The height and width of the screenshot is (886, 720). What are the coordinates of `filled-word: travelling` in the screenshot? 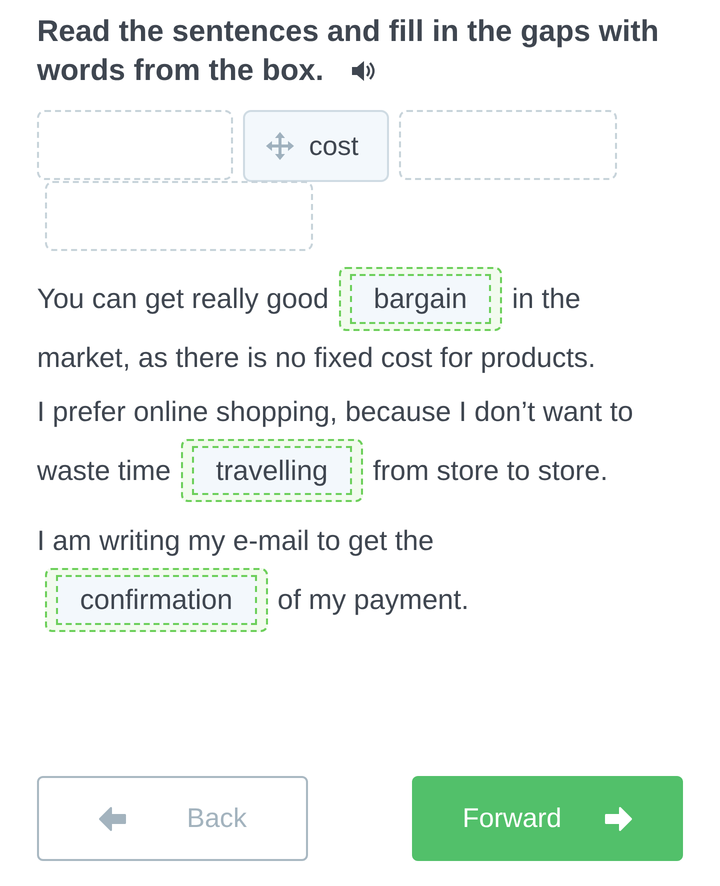 It's located at (272, 471).